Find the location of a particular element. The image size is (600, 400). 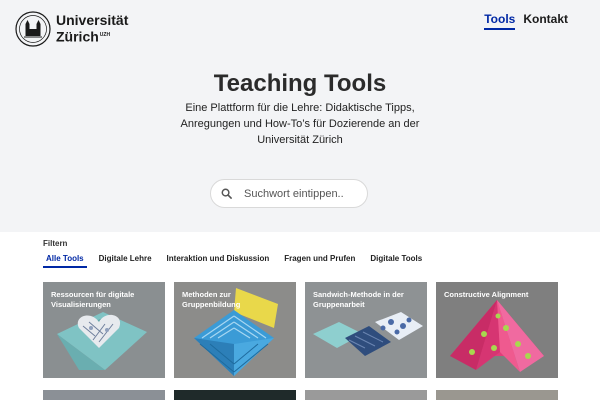

uzh-logo: Universität ZürichUZH is located at coordinates (71, 29).